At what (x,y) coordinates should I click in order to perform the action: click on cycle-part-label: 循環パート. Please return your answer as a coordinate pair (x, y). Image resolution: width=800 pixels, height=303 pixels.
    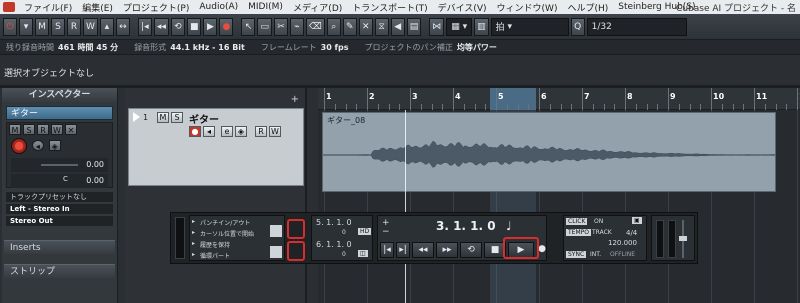
    Looking at the image, I should click on (215, 255).